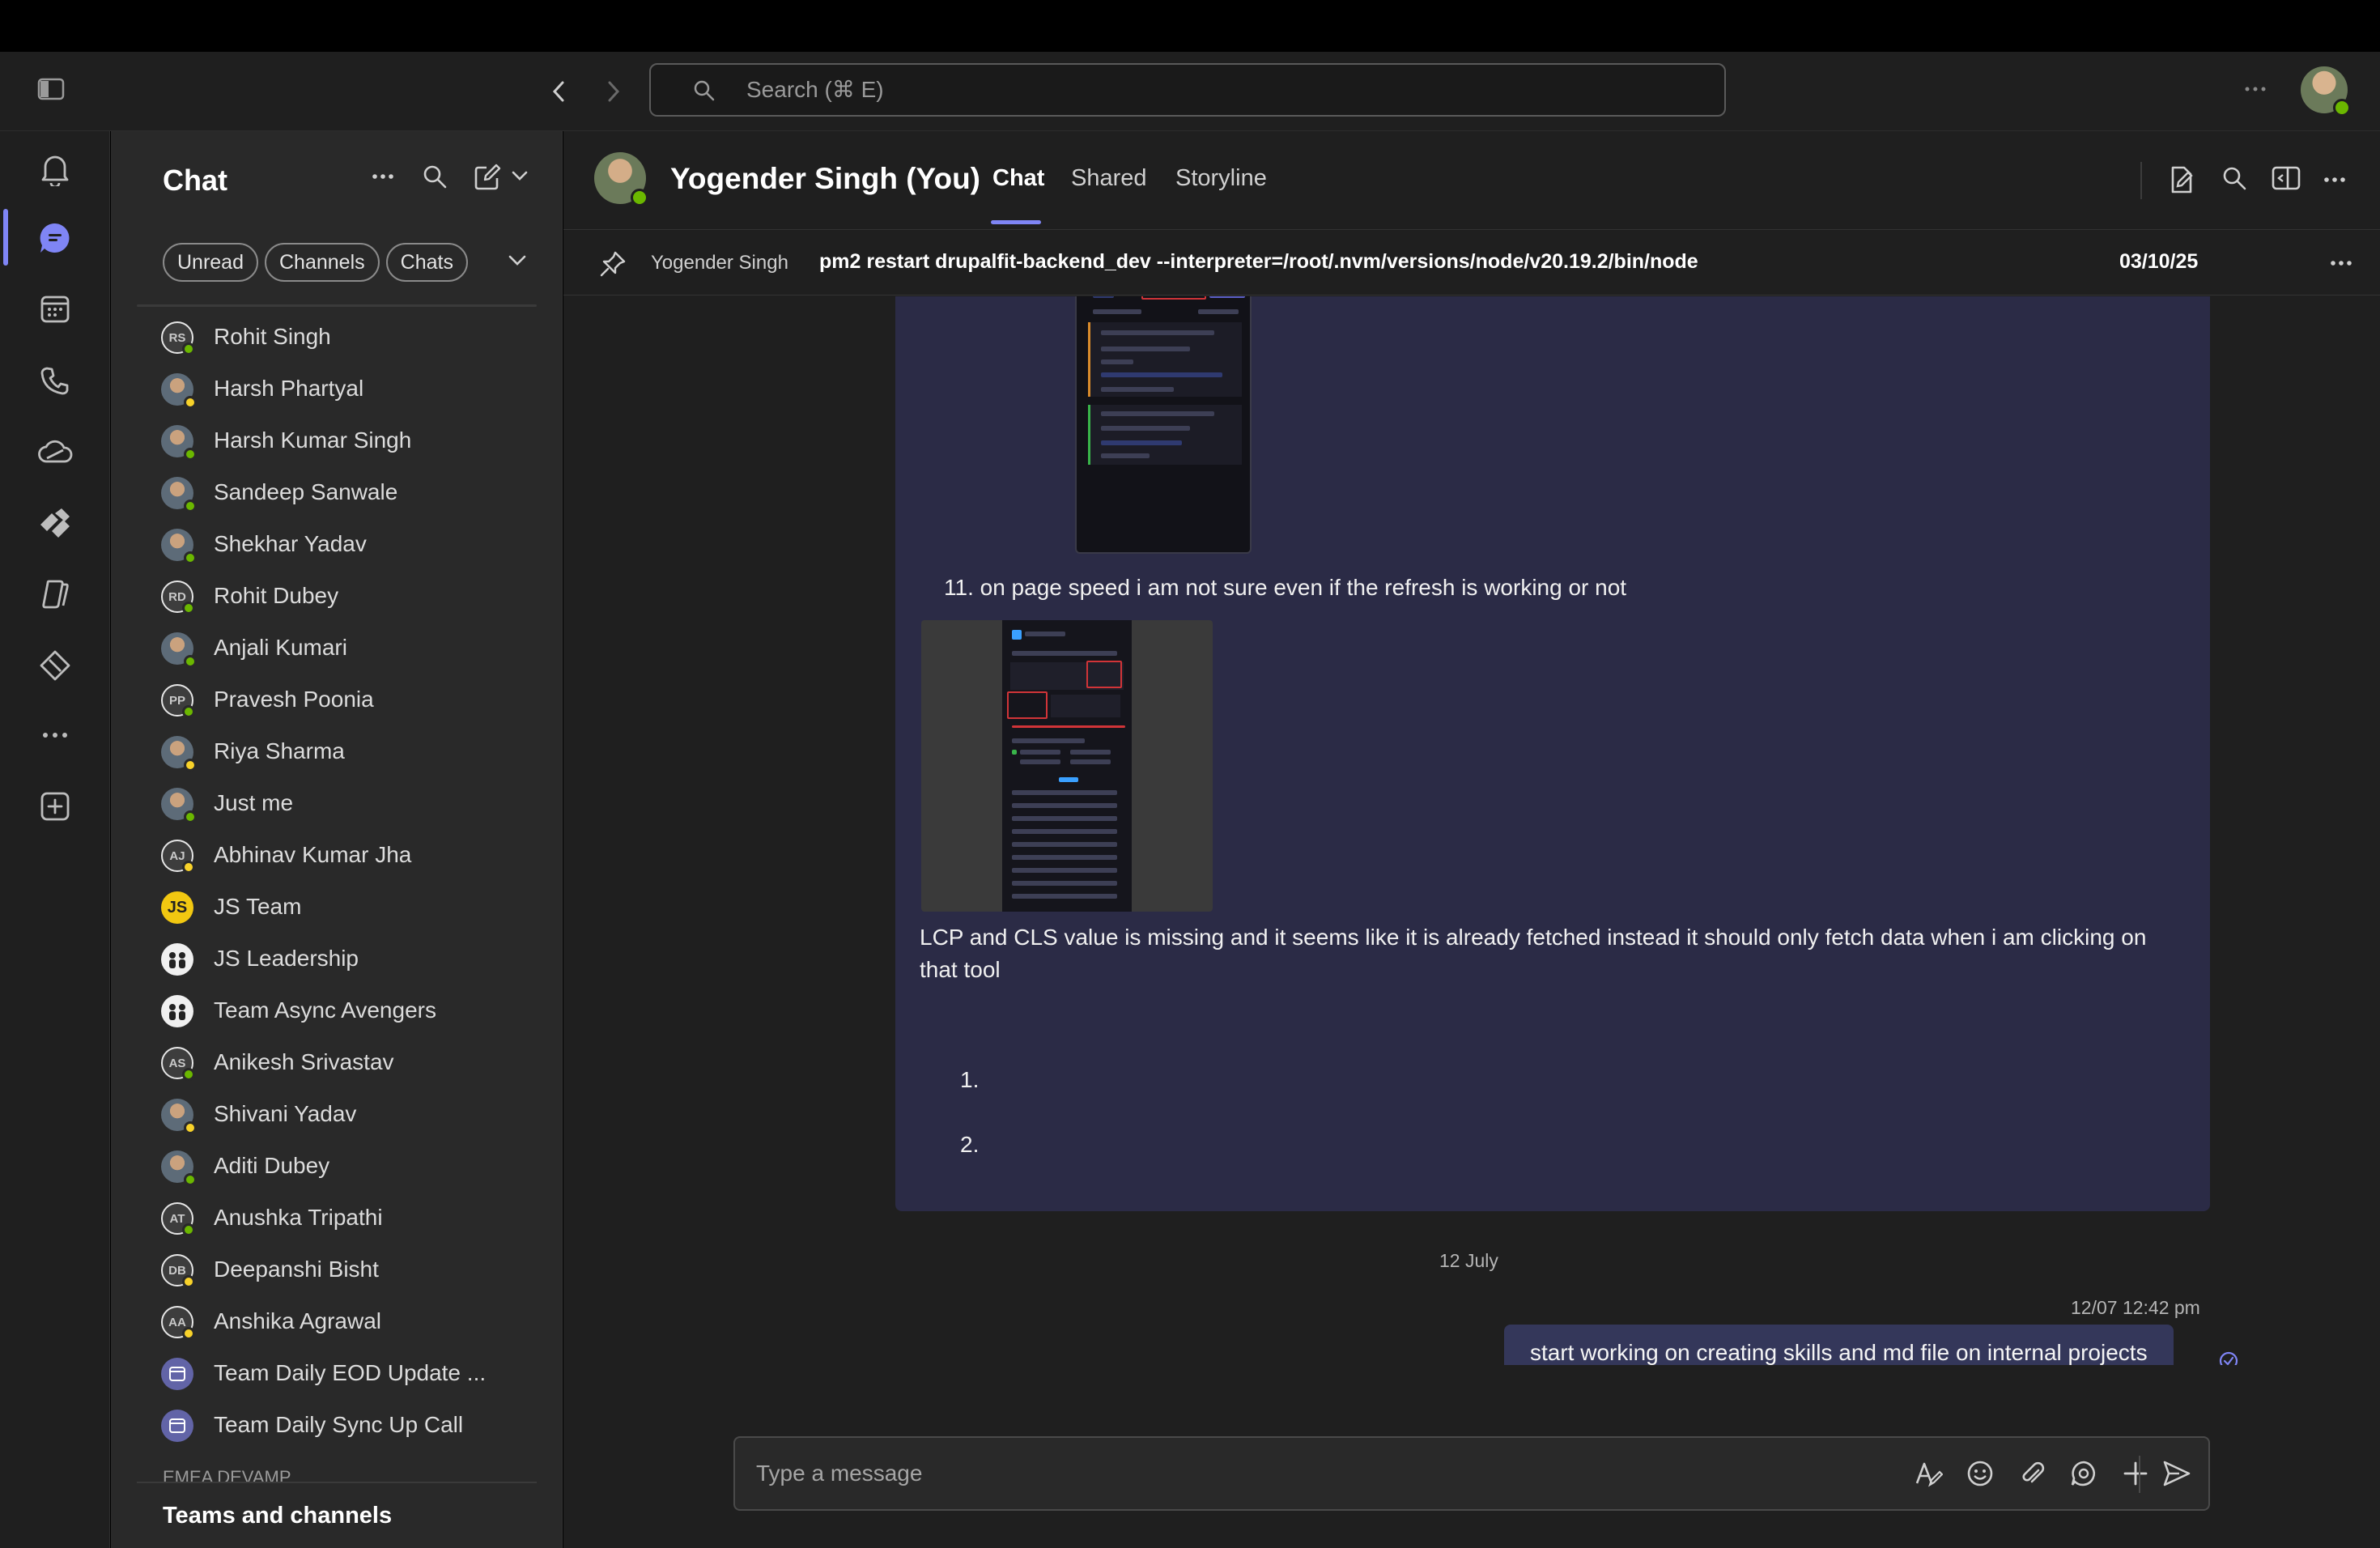  Describe the element at coordinates (337, 1166) in the screenshot. I see `chat-list-item: Aditi Dubey` at that location.